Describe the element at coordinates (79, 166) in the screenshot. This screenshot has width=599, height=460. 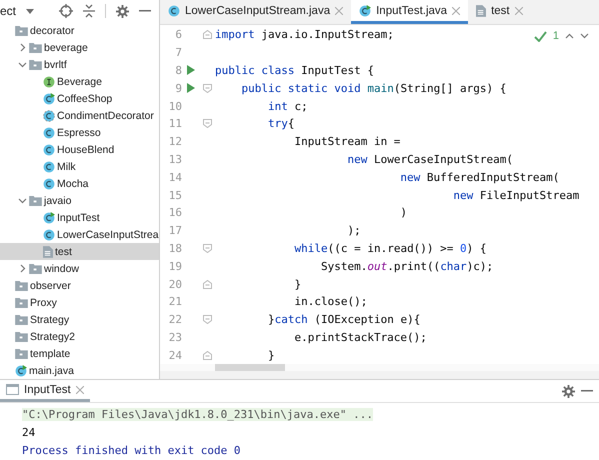
I see `tree-item: Milk` at that location.